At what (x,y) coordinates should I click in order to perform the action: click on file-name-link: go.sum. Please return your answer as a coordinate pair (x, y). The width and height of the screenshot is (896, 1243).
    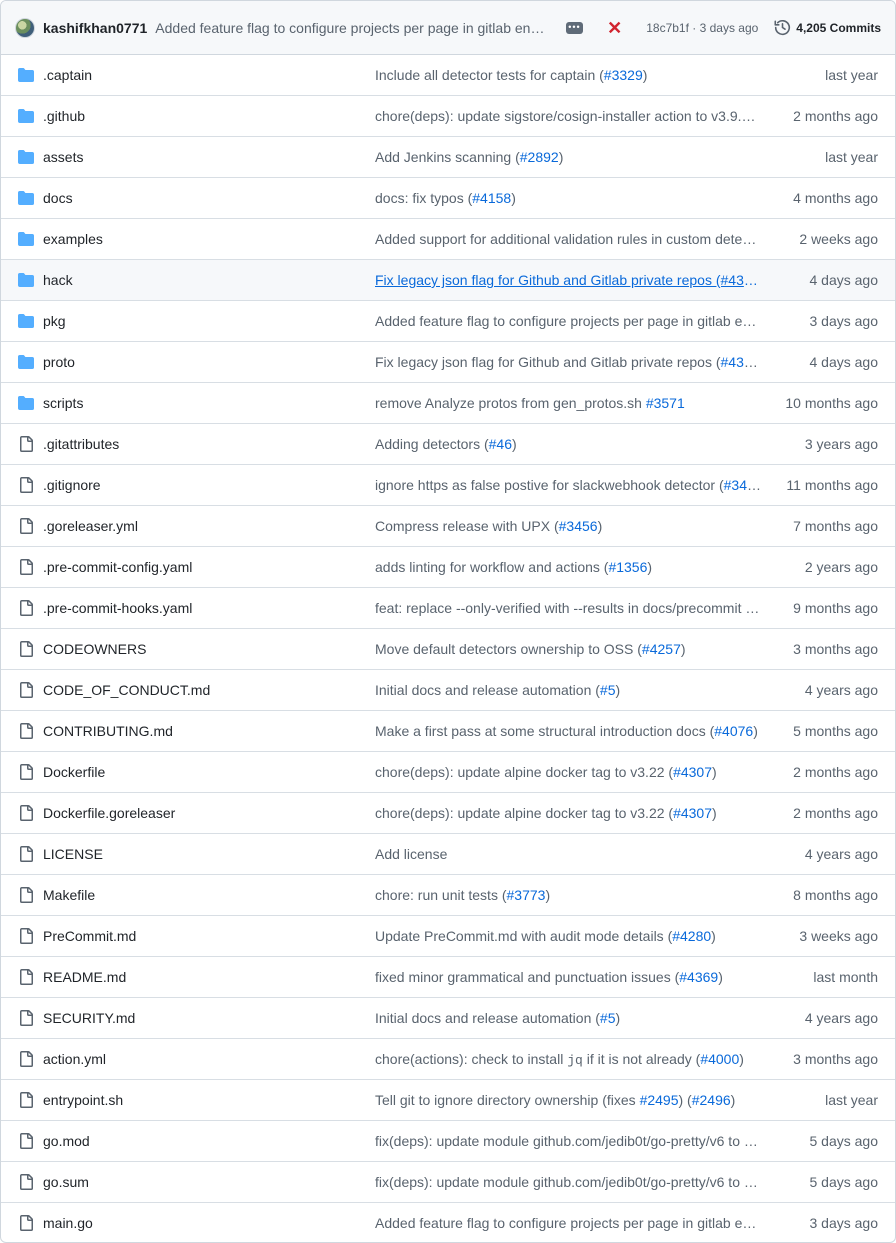
    Looking at the image, I should click on (66, 1182).